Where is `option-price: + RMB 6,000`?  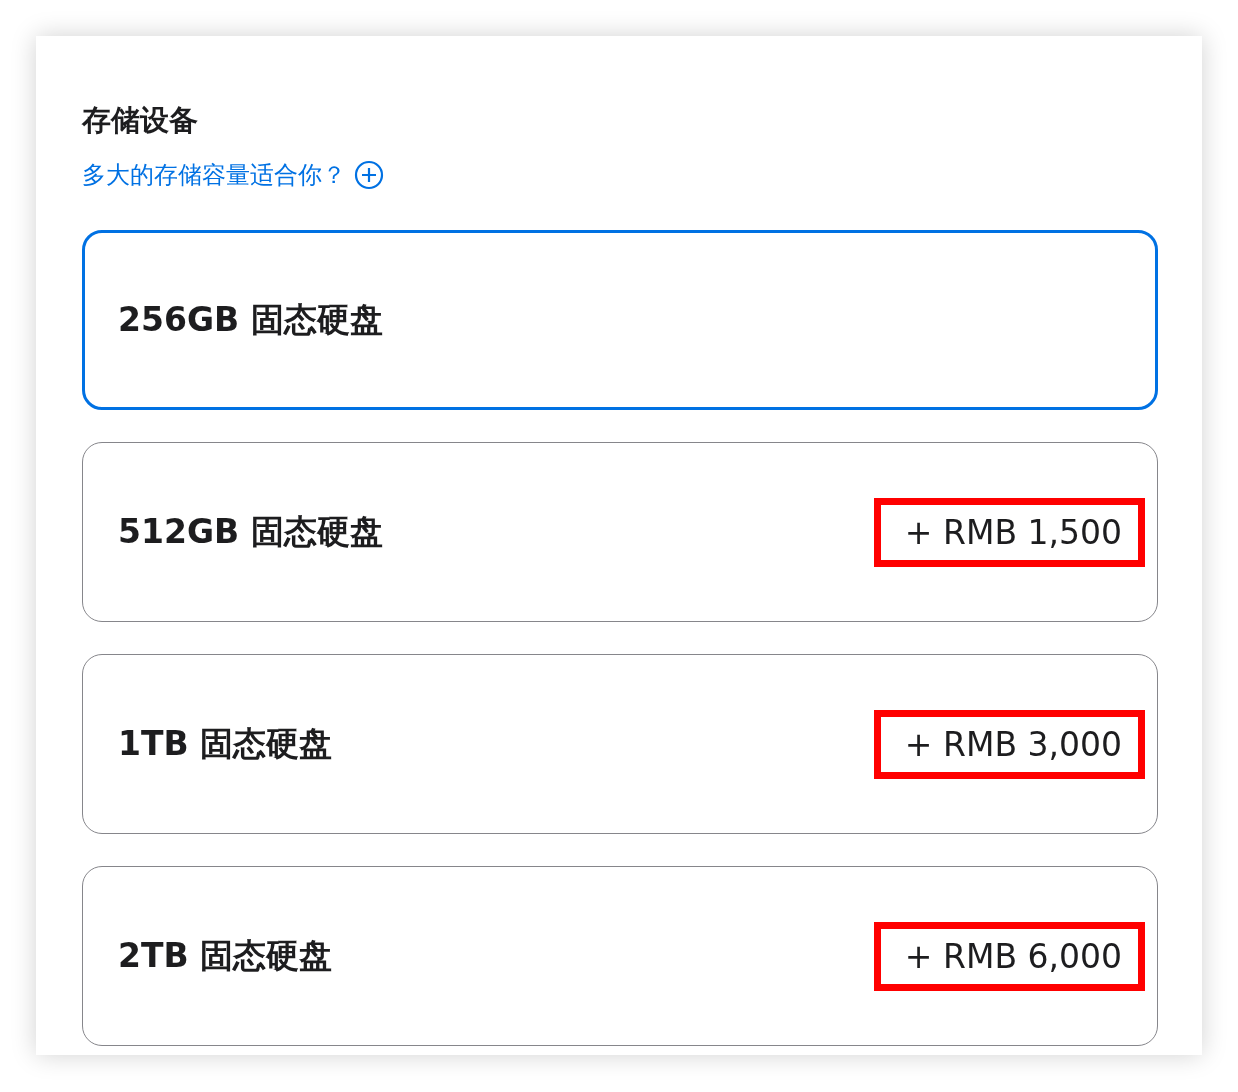 option-price: + RMB 6,000 is located at coordinates (1009, 956).